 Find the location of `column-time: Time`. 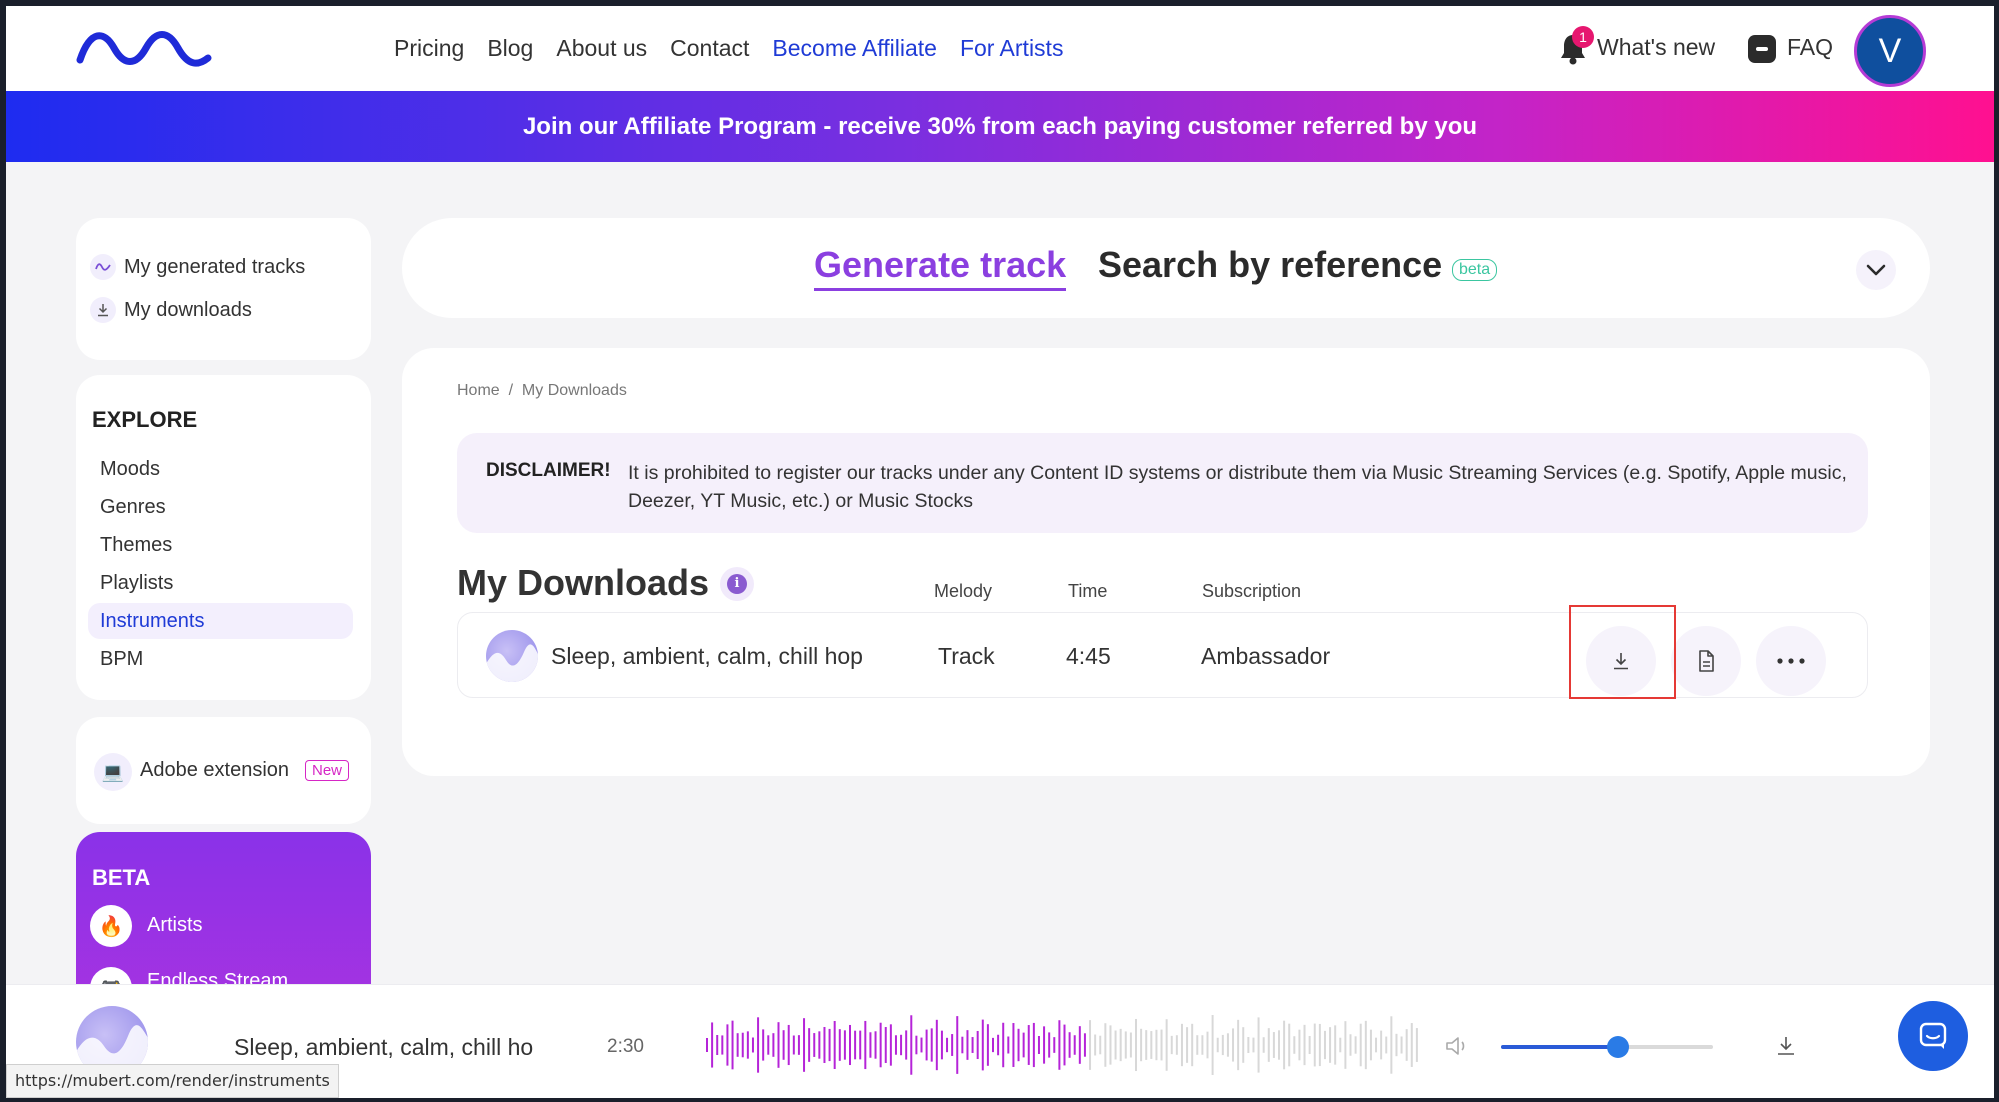

column-time: Time is located at coordinates (1088, 591).